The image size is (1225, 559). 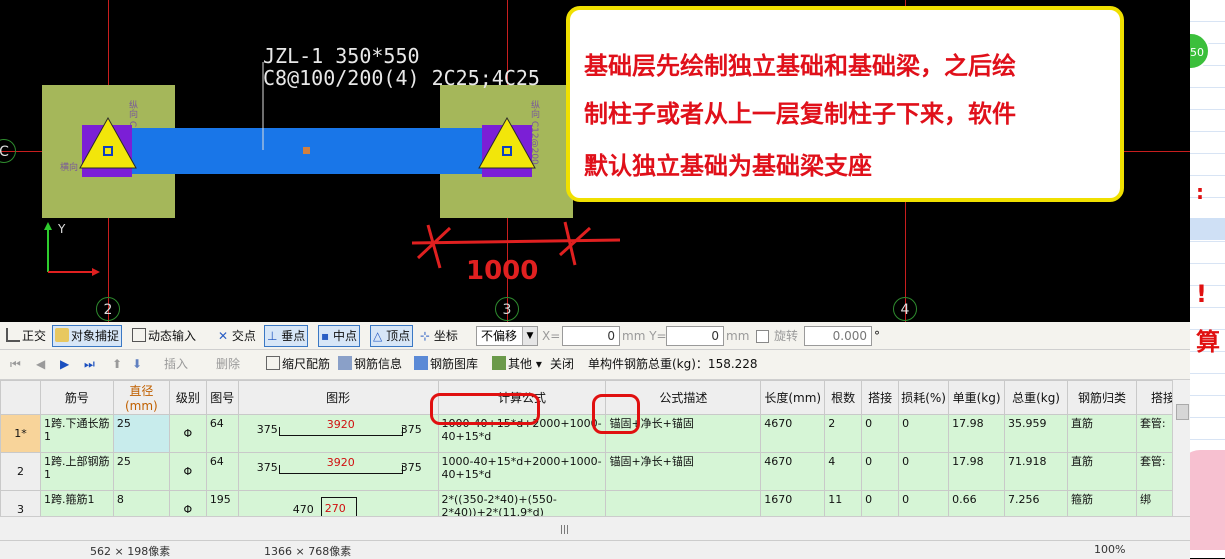 What do you see at coordinates (683, 503) in the screenshot?
I see `cell-description` at bounding box center [683, 503].